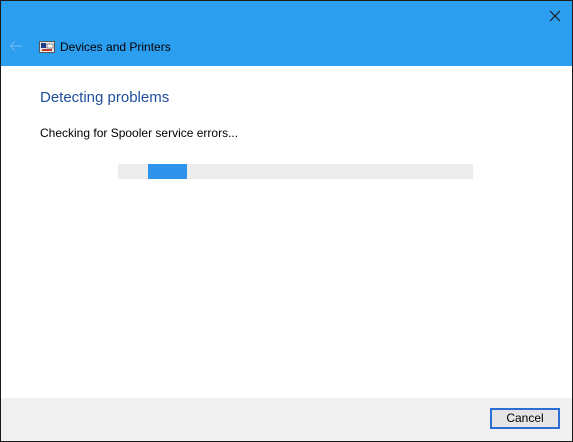 The image size is (573, 442). I want to click on progress-bar, so click(295, 171).